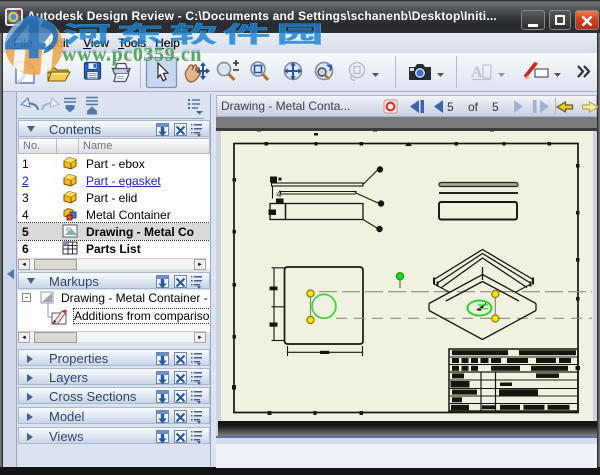 This screenshot has width=600, height=475. What do you see at coordinates (25, 37) in the screenshot?
I see `svg-text: 4` at bounding box center [25, 37].